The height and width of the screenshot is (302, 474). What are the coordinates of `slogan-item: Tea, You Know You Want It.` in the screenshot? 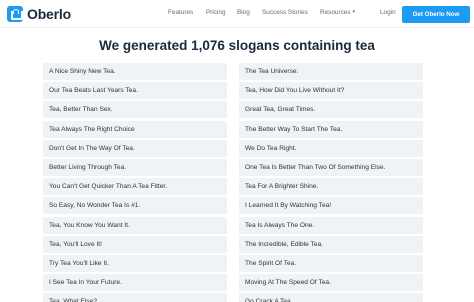 It's located at (135, 225).